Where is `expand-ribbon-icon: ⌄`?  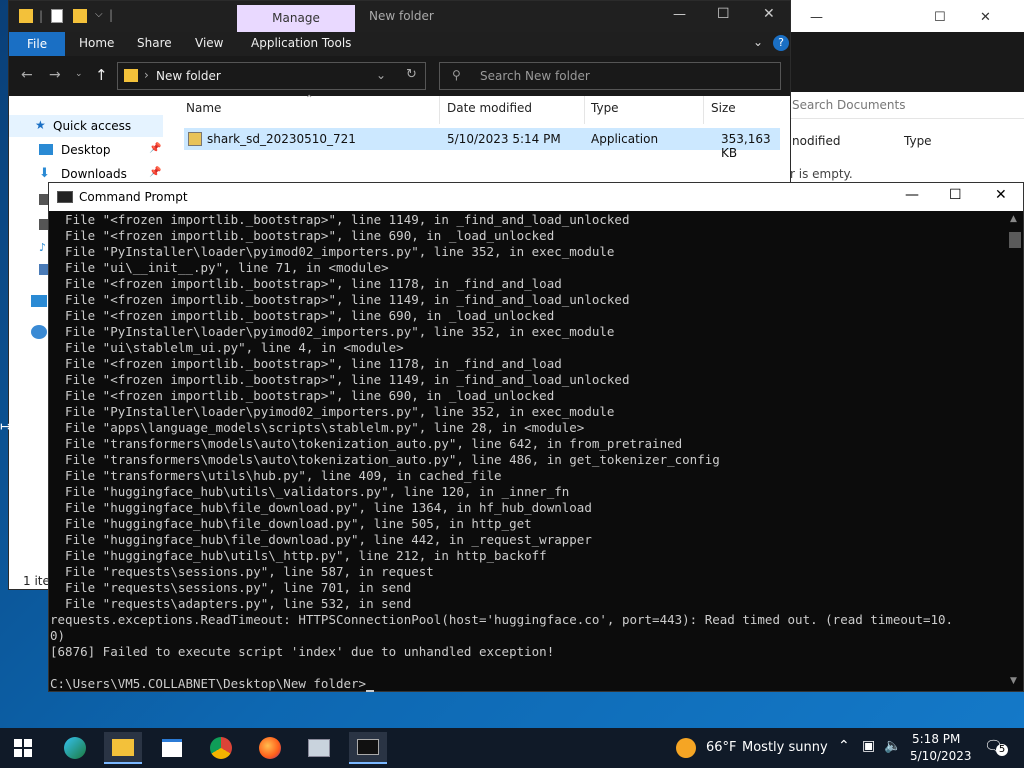
expand-ribbon-icon: ⌄ is located at coordinates (758, 42).